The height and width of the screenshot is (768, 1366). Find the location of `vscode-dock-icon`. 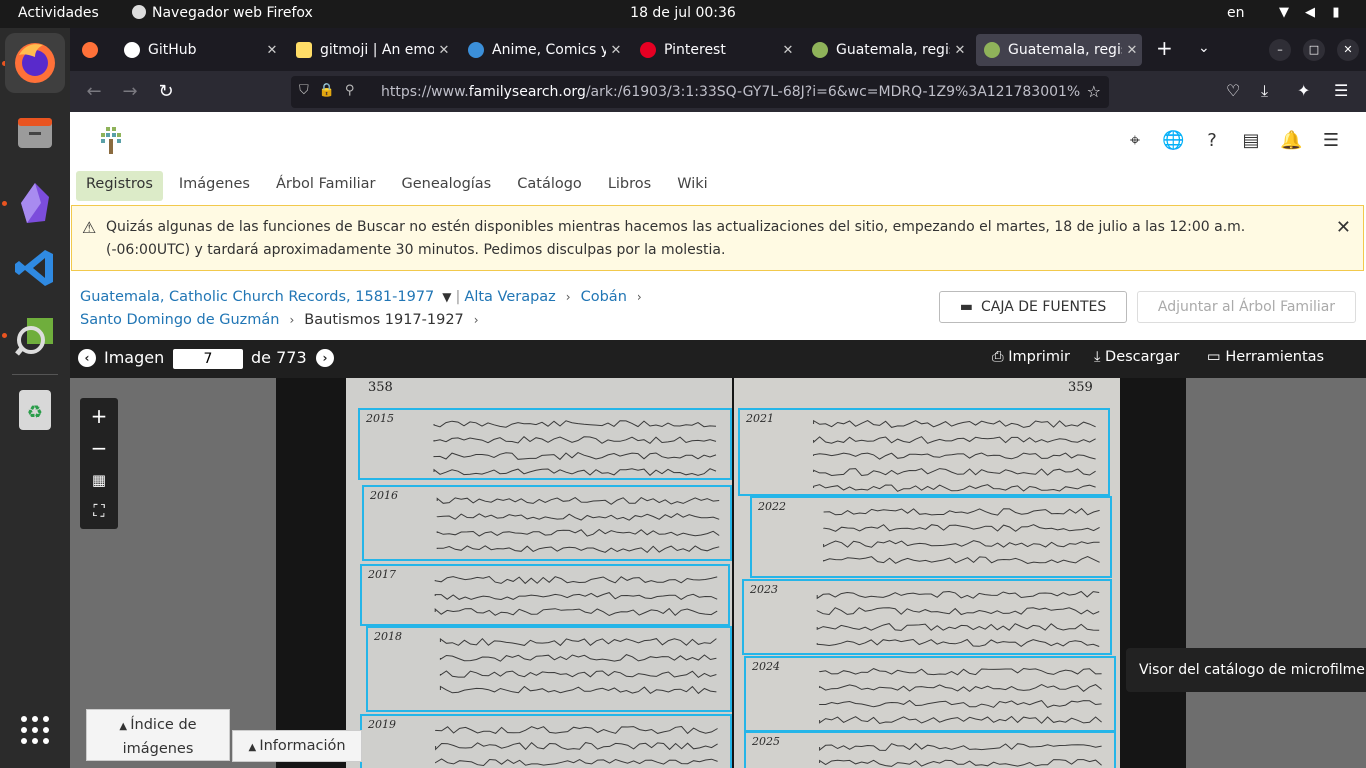

vscode-dock-icon is located at coordinates (35, 268).